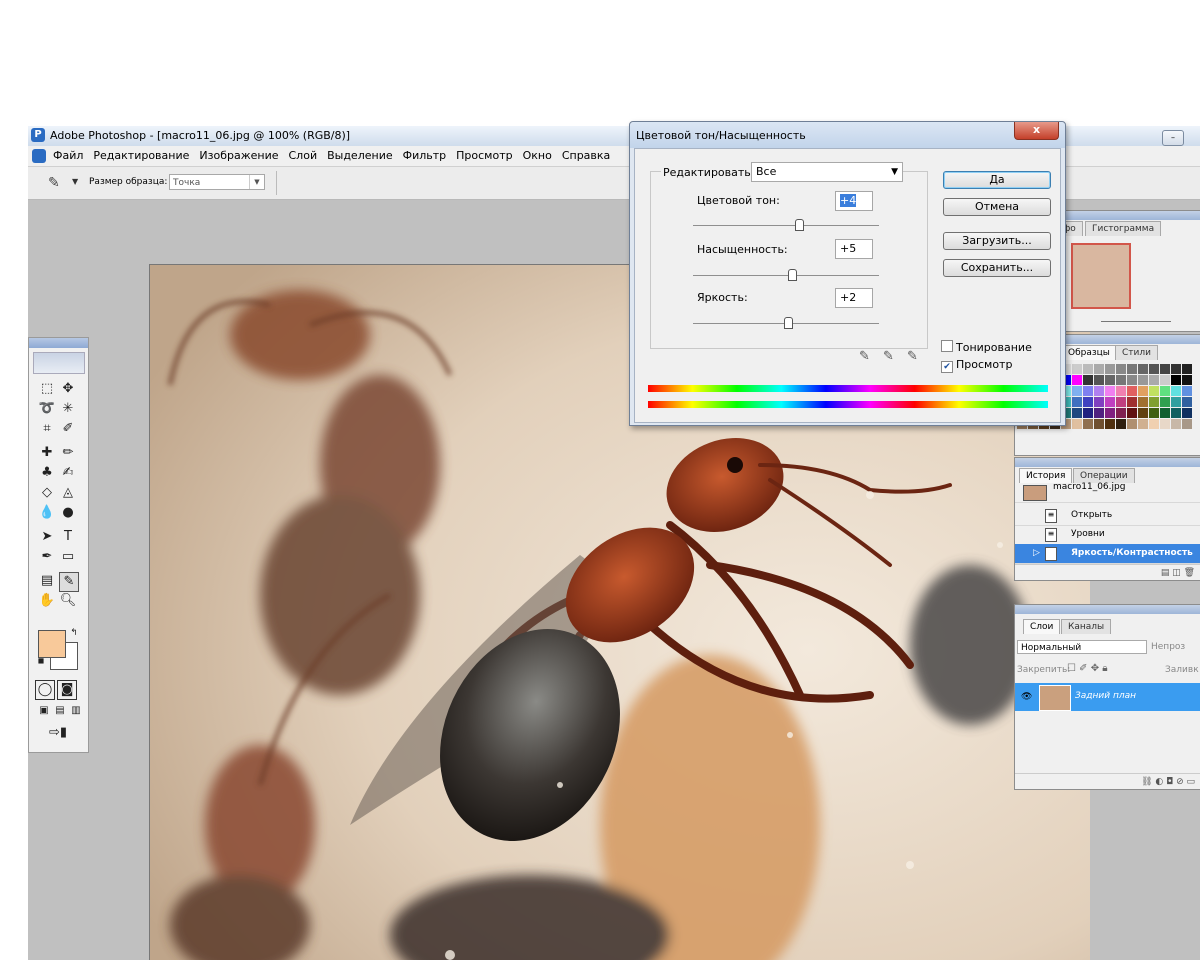 The width and height of the screenshot is (1200, 960). What do you see at coordinates (47, 557) in the screenshot?
I see `pen-tool-icon: ✒` at bounding box center [47, 557].